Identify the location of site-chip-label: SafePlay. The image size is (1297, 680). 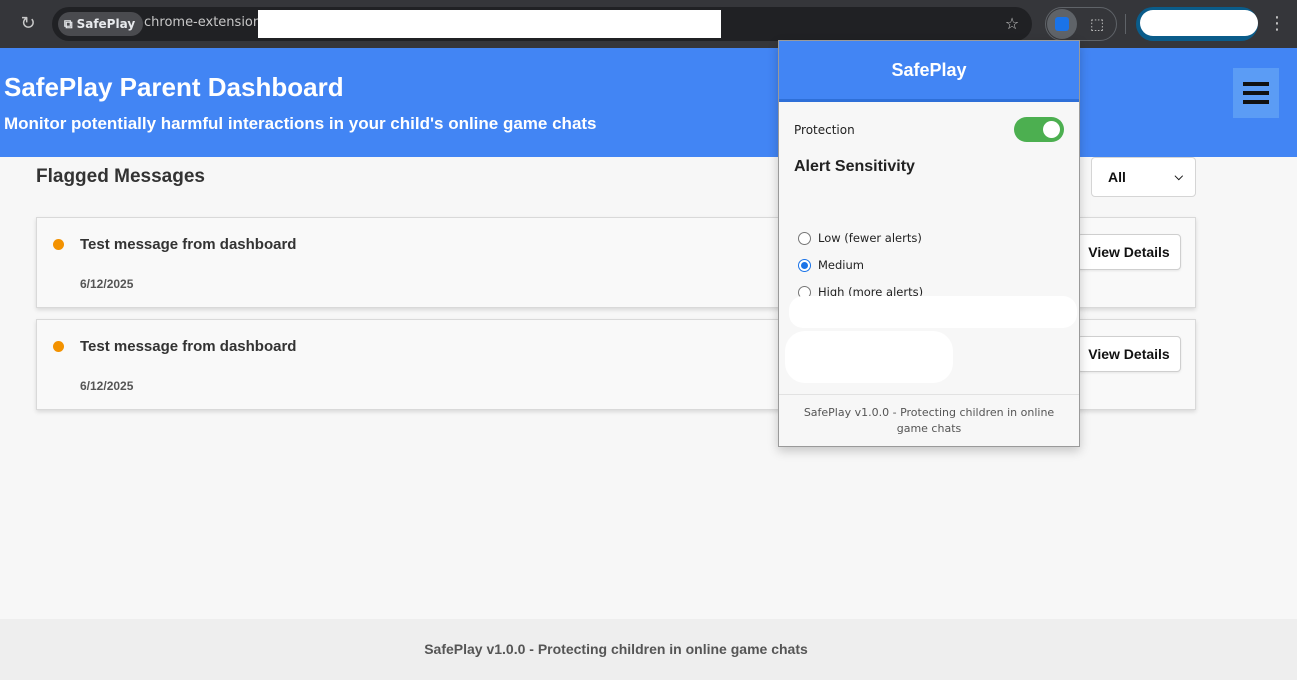
(106, 24).